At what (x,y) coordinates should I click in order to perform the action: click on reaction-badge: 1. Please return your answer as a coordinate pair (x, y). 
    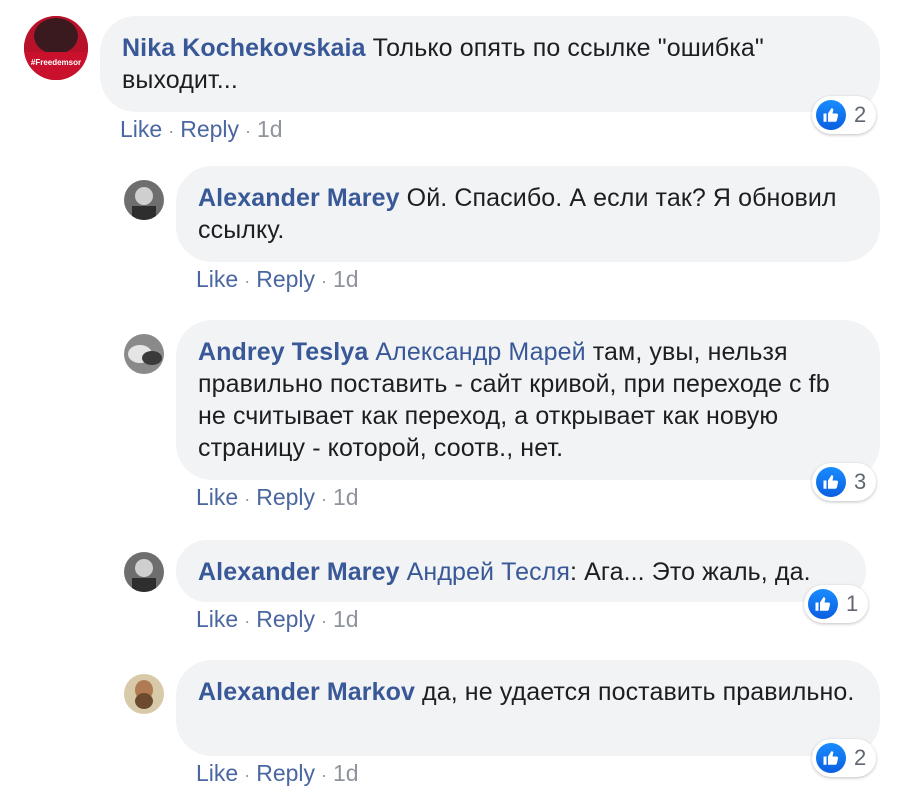
    Looking at the image, I should click on (836, 604).